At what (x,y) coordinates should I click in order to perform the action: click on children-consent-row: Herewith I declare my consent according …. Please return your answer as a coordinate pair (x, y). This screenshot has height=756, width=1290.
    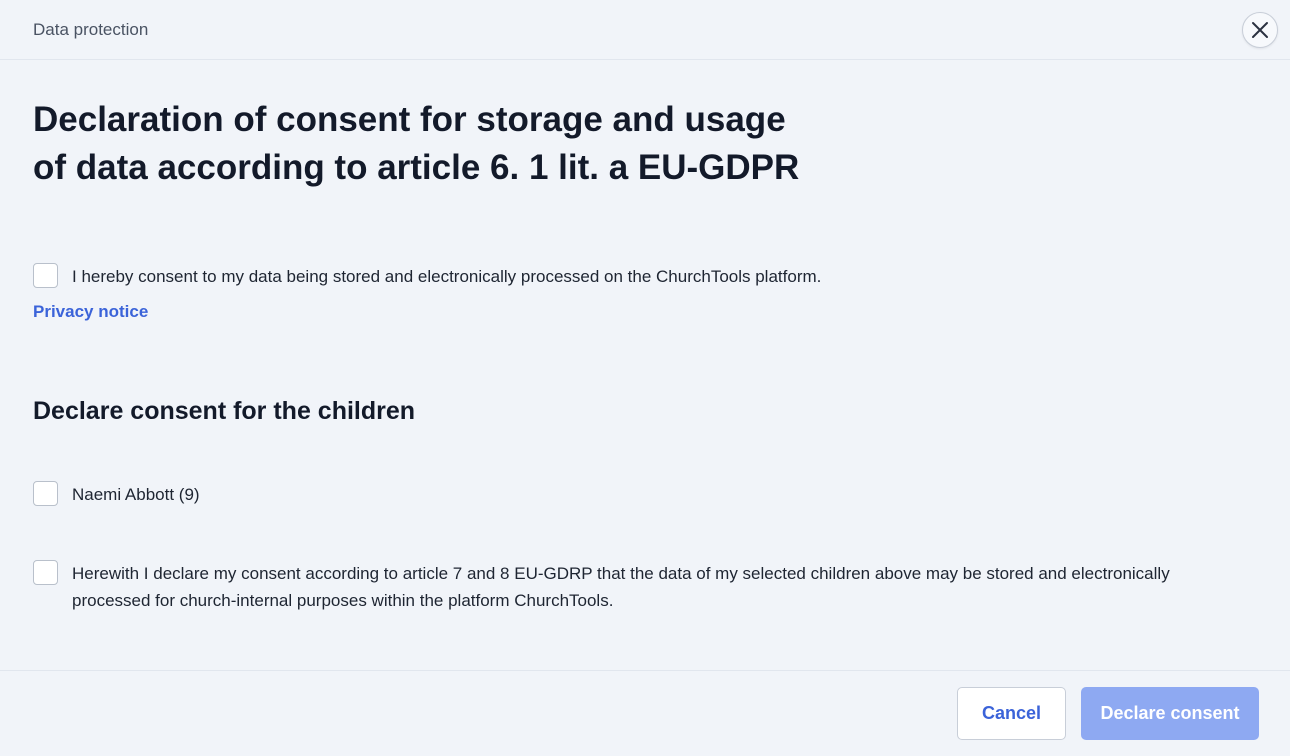
    Looking at the image, I should click on (645, 587).